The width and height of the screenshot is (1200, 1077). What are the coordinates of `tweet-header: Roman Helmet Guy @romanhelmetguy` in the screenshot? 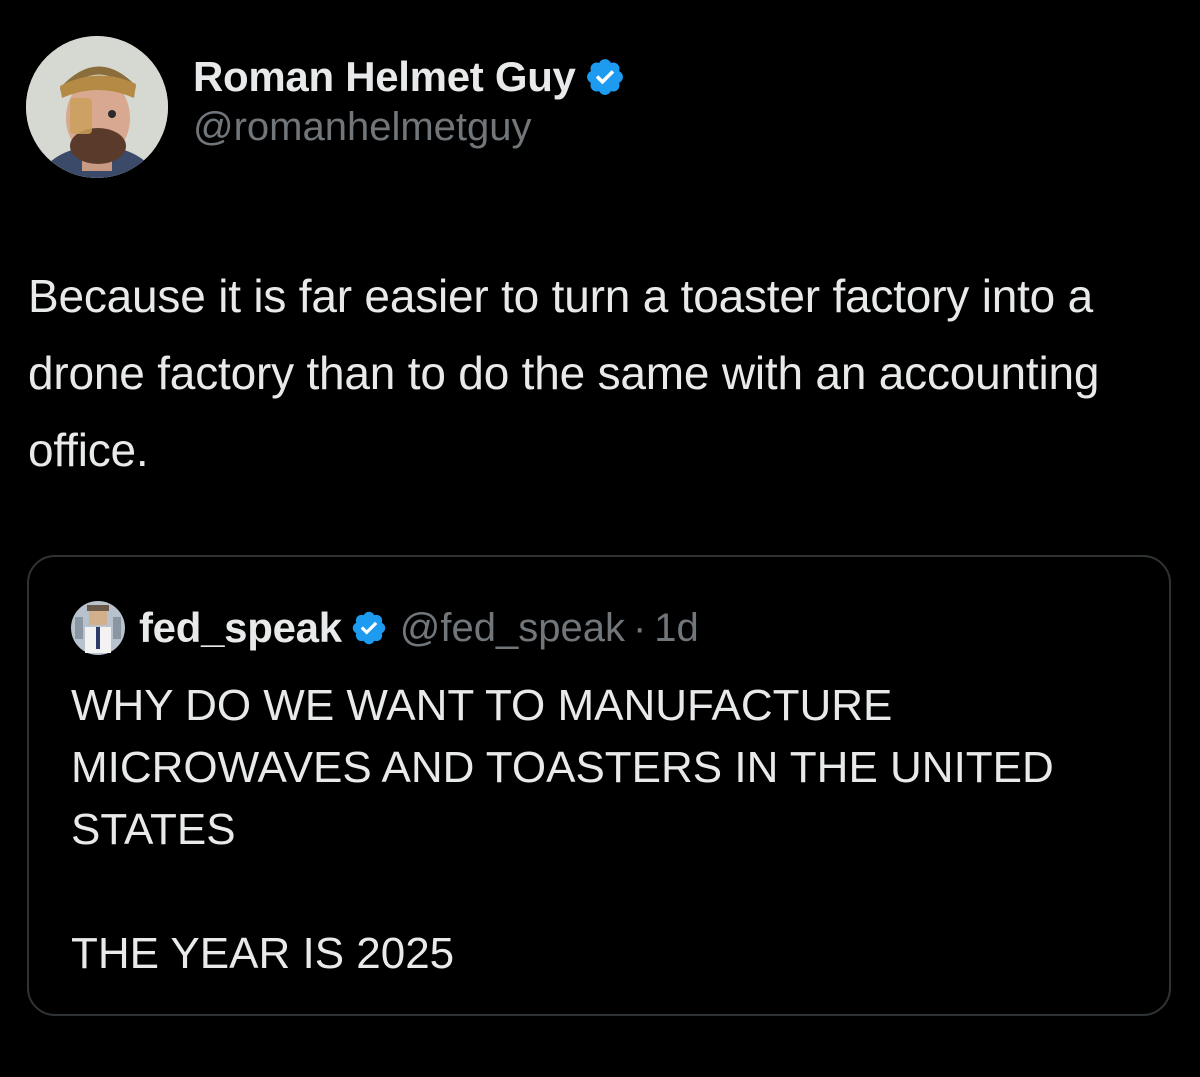 It's located at (326, 107).